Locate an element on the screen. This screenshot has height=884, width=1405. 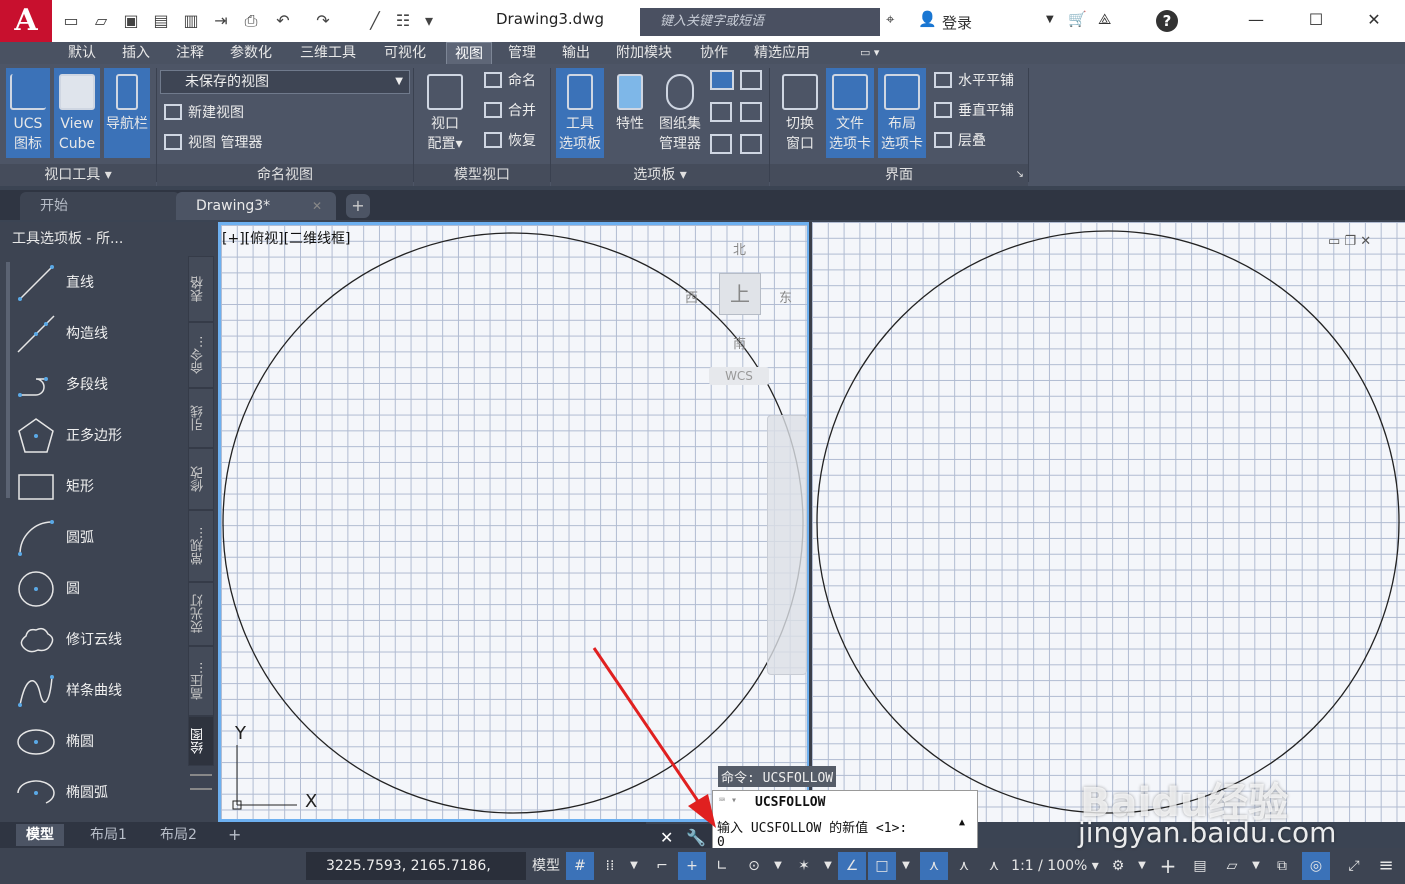
annotation-scale-icon: ⋏ is located at coordinates (994, 866).